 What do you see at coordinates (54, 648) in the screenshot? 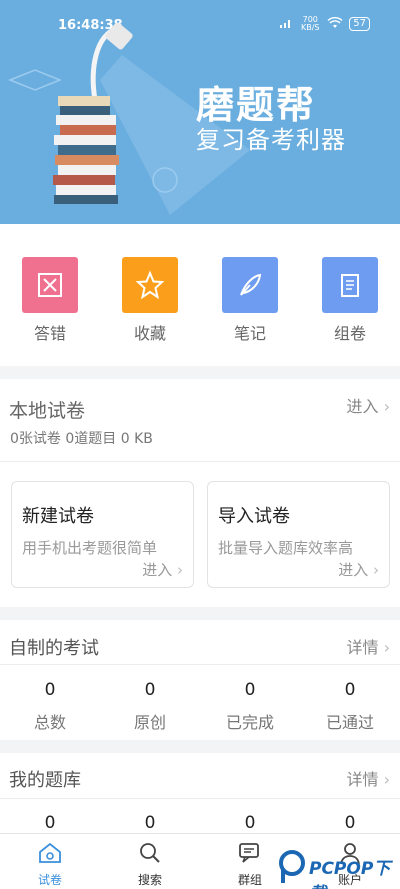
I see `my-exams-title: 自制的考试` at bounding box center [54, 648].